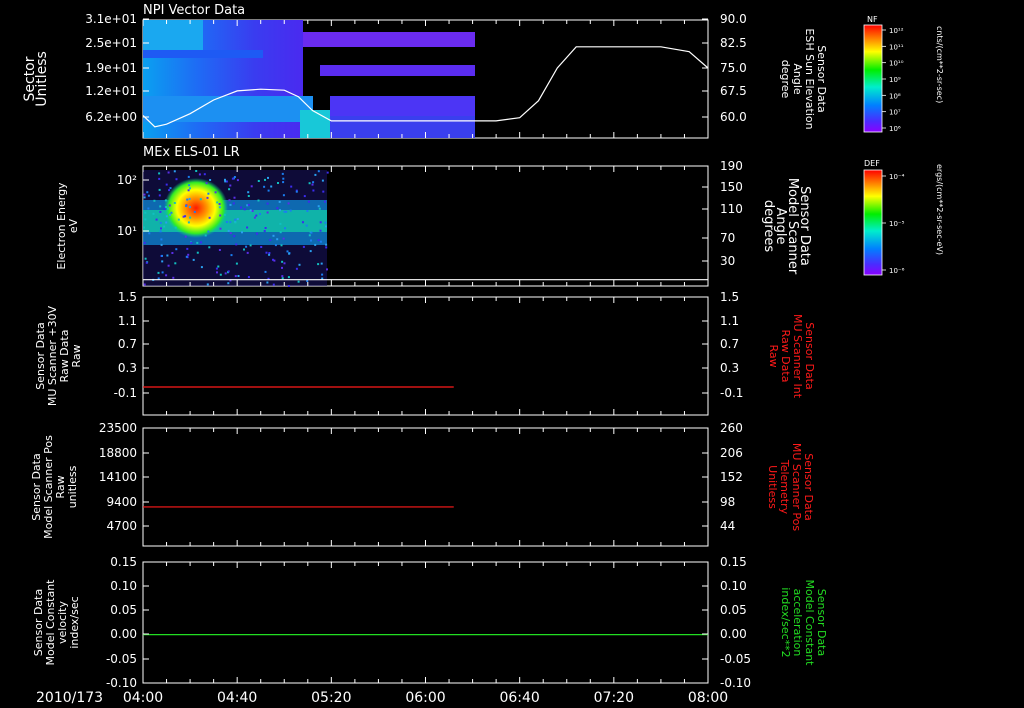 The width and height of the screenshot is (1024, 708). Describe the element at coordinates (76, 355) in the screenshot. I see `left-axis-label-line: Raw` at that location.